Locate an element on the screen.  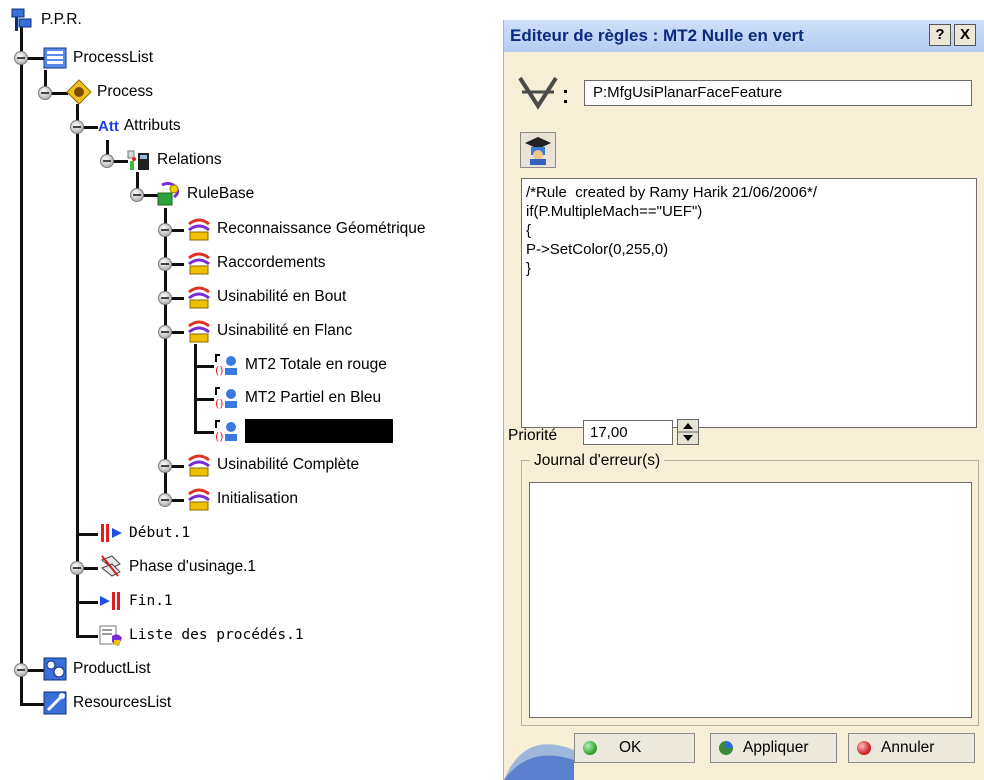
cancel-dot-icon is located at coordinates (864, 748).